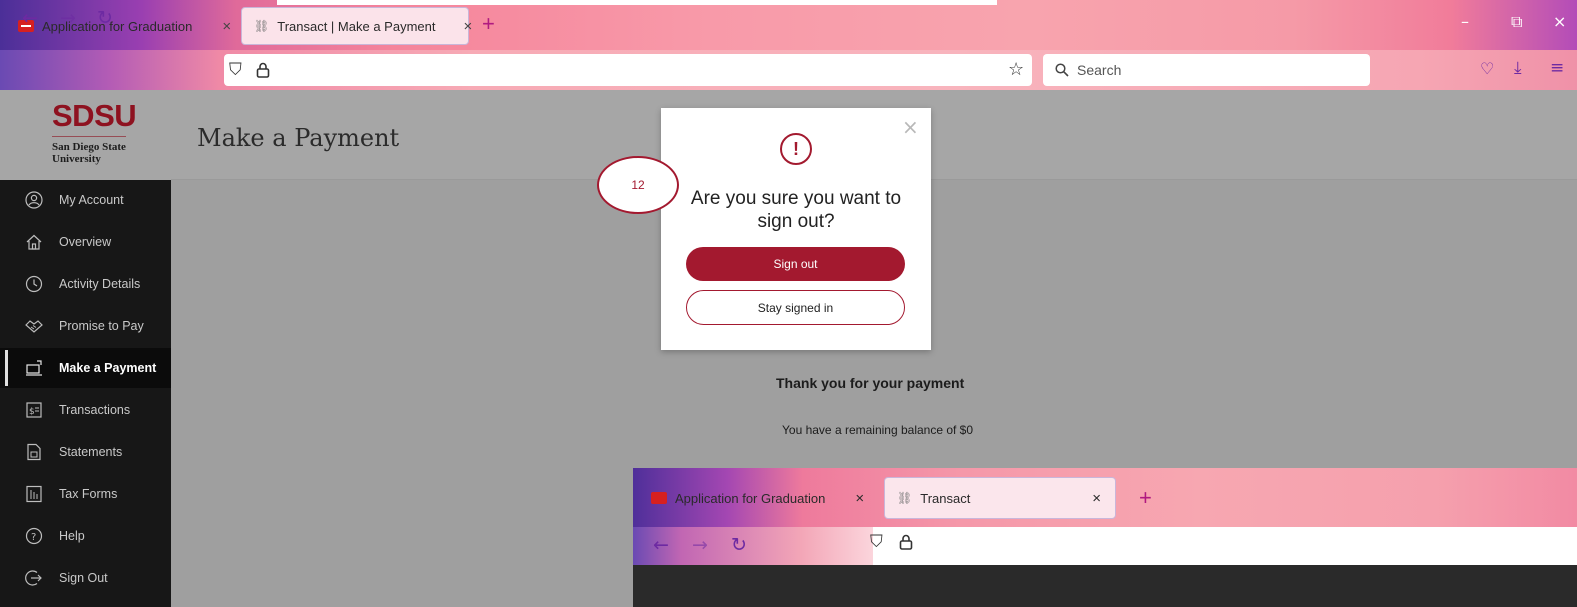  I want to click on inset-nav-gradient, so click(753, 546).